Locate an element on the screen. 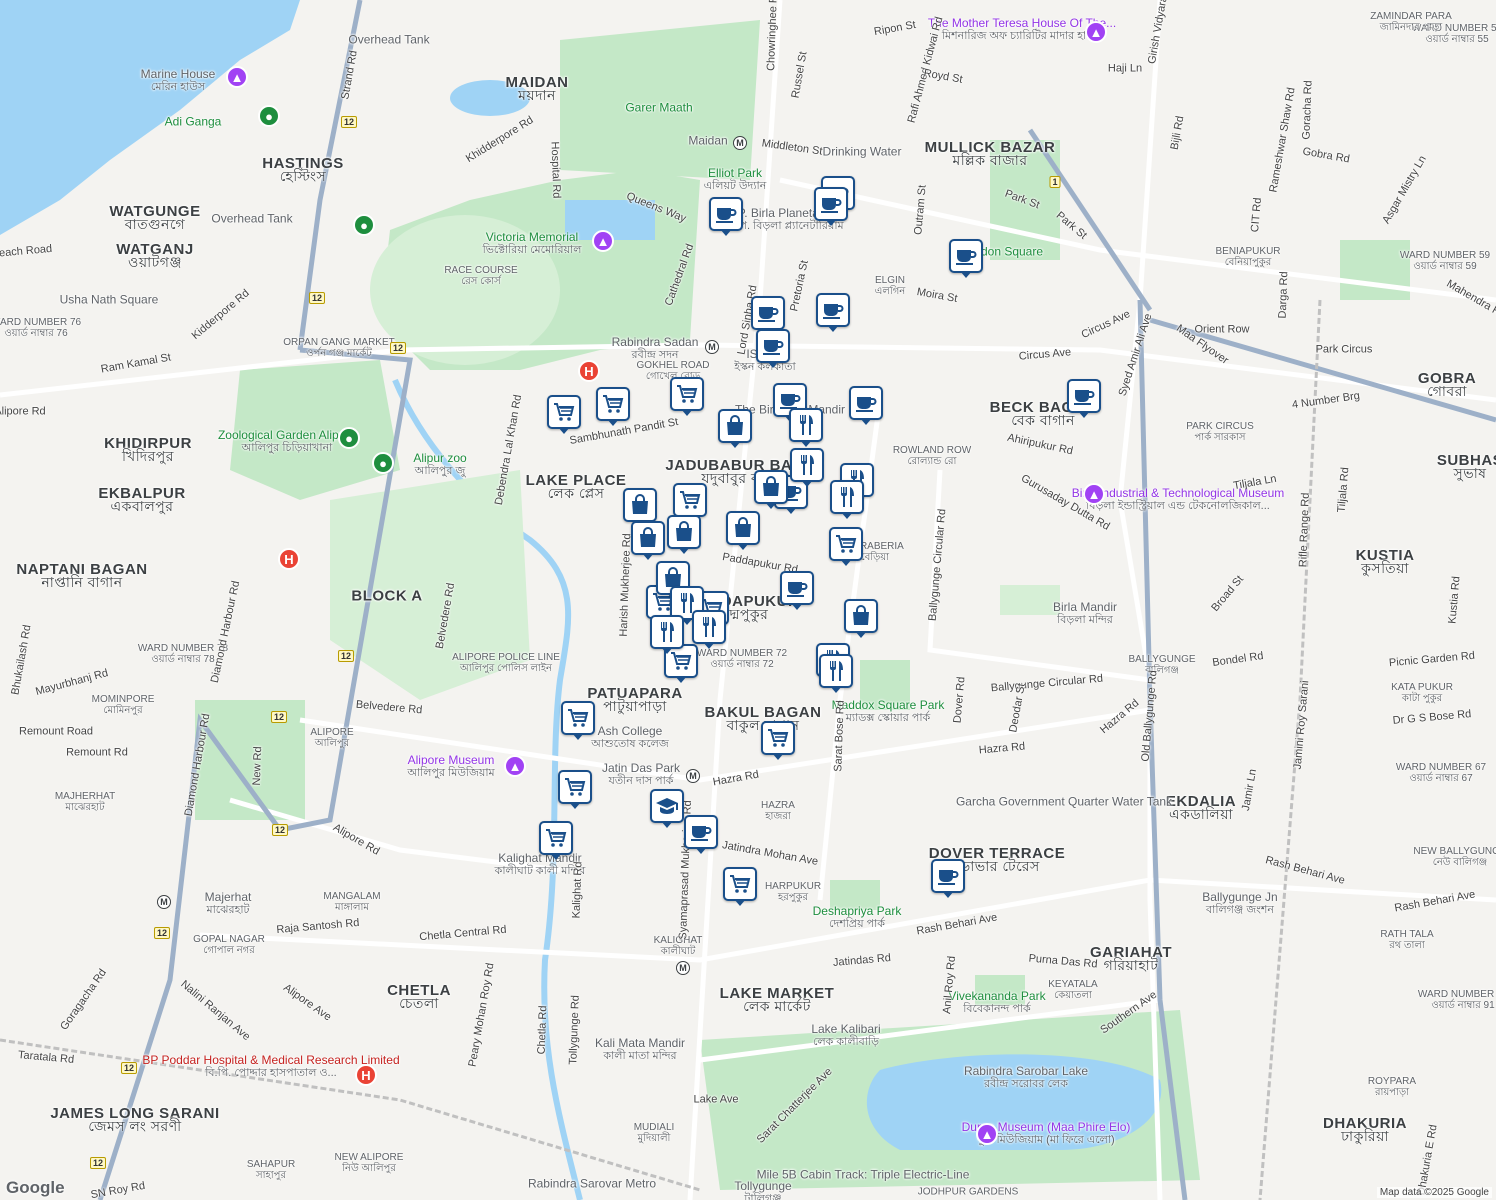 This screenshot has width=1496, height=1200. label-text: KEYATALA is located at coordinates (1073, 984).